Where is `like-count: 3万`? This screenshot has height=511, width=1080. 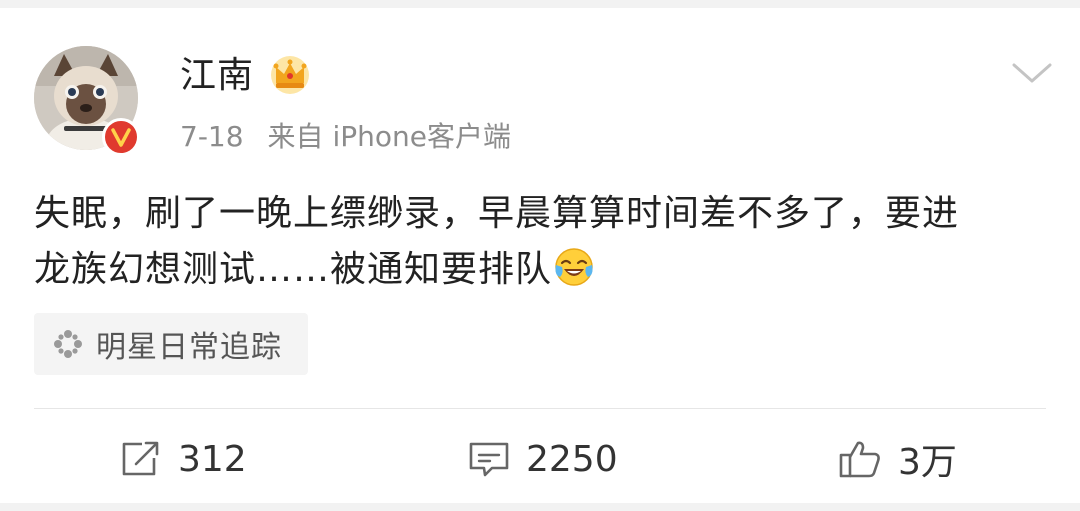 like-count: 3万 is located at coordinates (927, 462).